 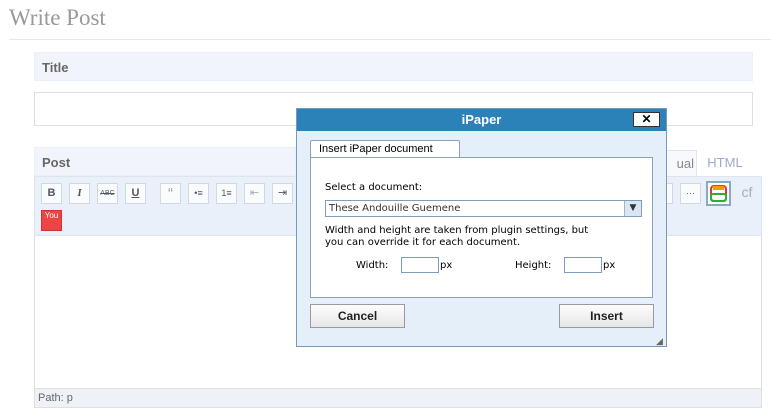 What do you see at coordinates (725, 163) in the screenshot?
I see `tab-html: HTML` at bounding box center [725, 163].